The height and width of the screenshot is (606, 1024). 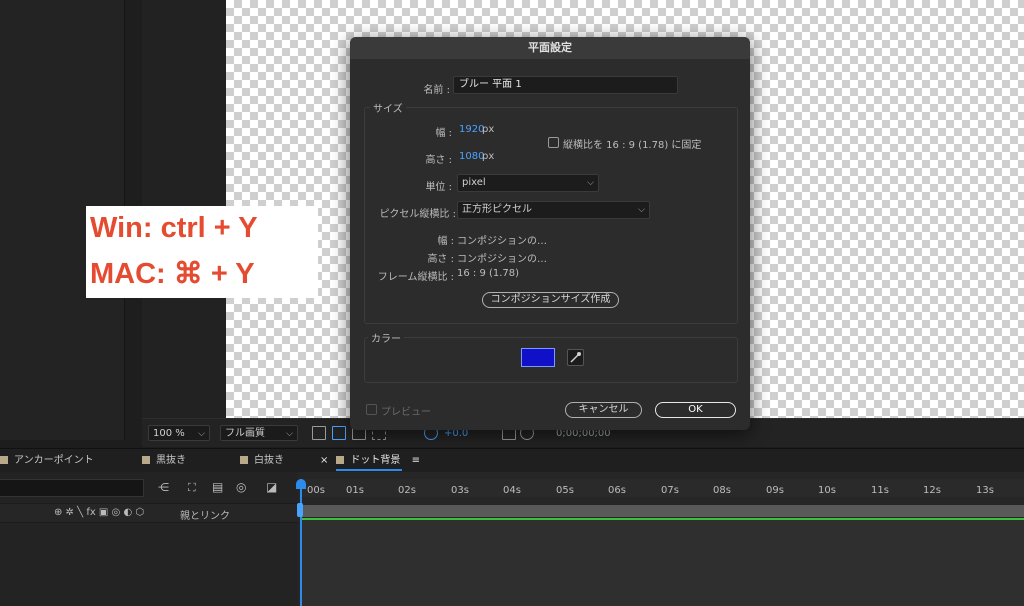 What do you see at coordinates (471, 156) in the screenshot?
I see `height-value: 1080` at bounding box center [471, 156].